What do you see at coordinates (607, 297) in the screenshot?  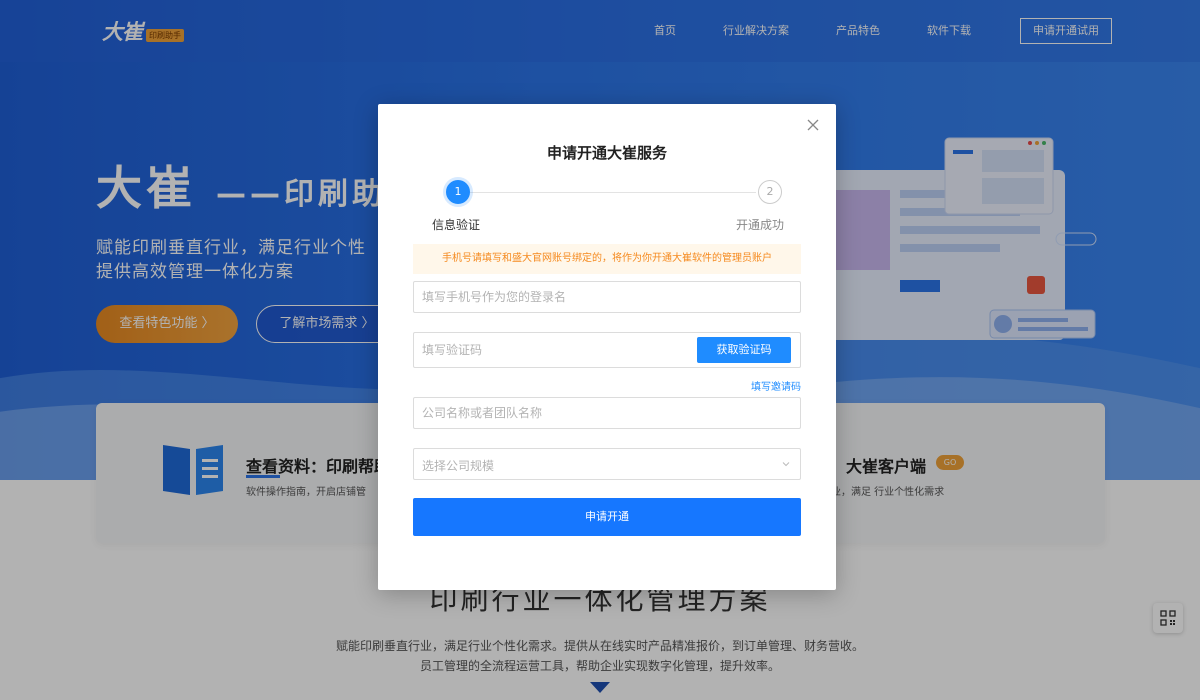 I see `phone-input` at bounding box center [607, 297].